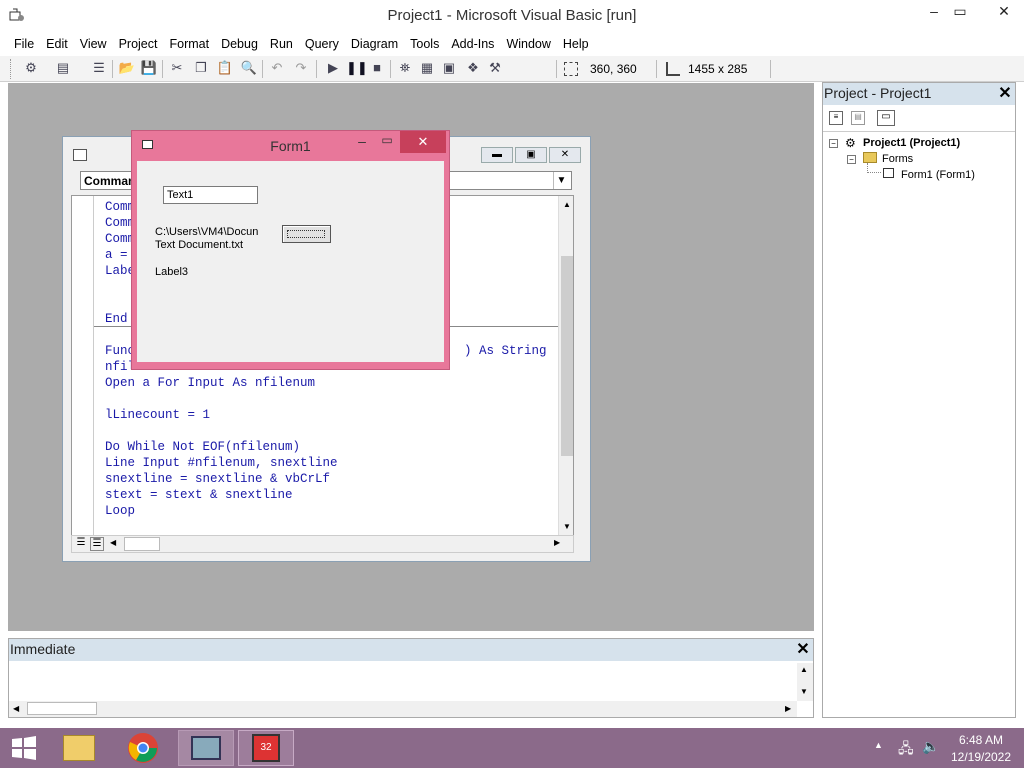  What do you see at coordinates (424, 44) in the screenshot?
I see `menu-tools: Tools` at bounding box center [424, 44].